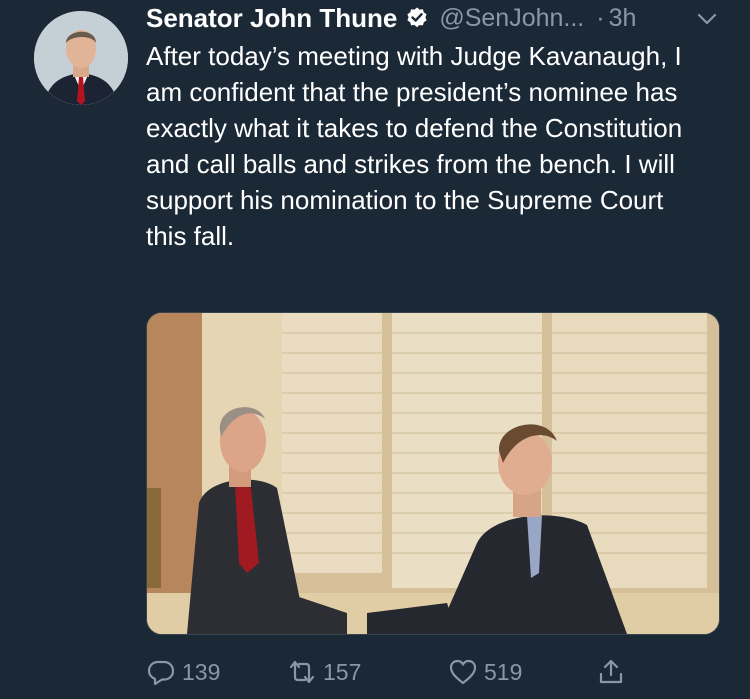  I want to click on retweet-count: 157, so click(342, 671).